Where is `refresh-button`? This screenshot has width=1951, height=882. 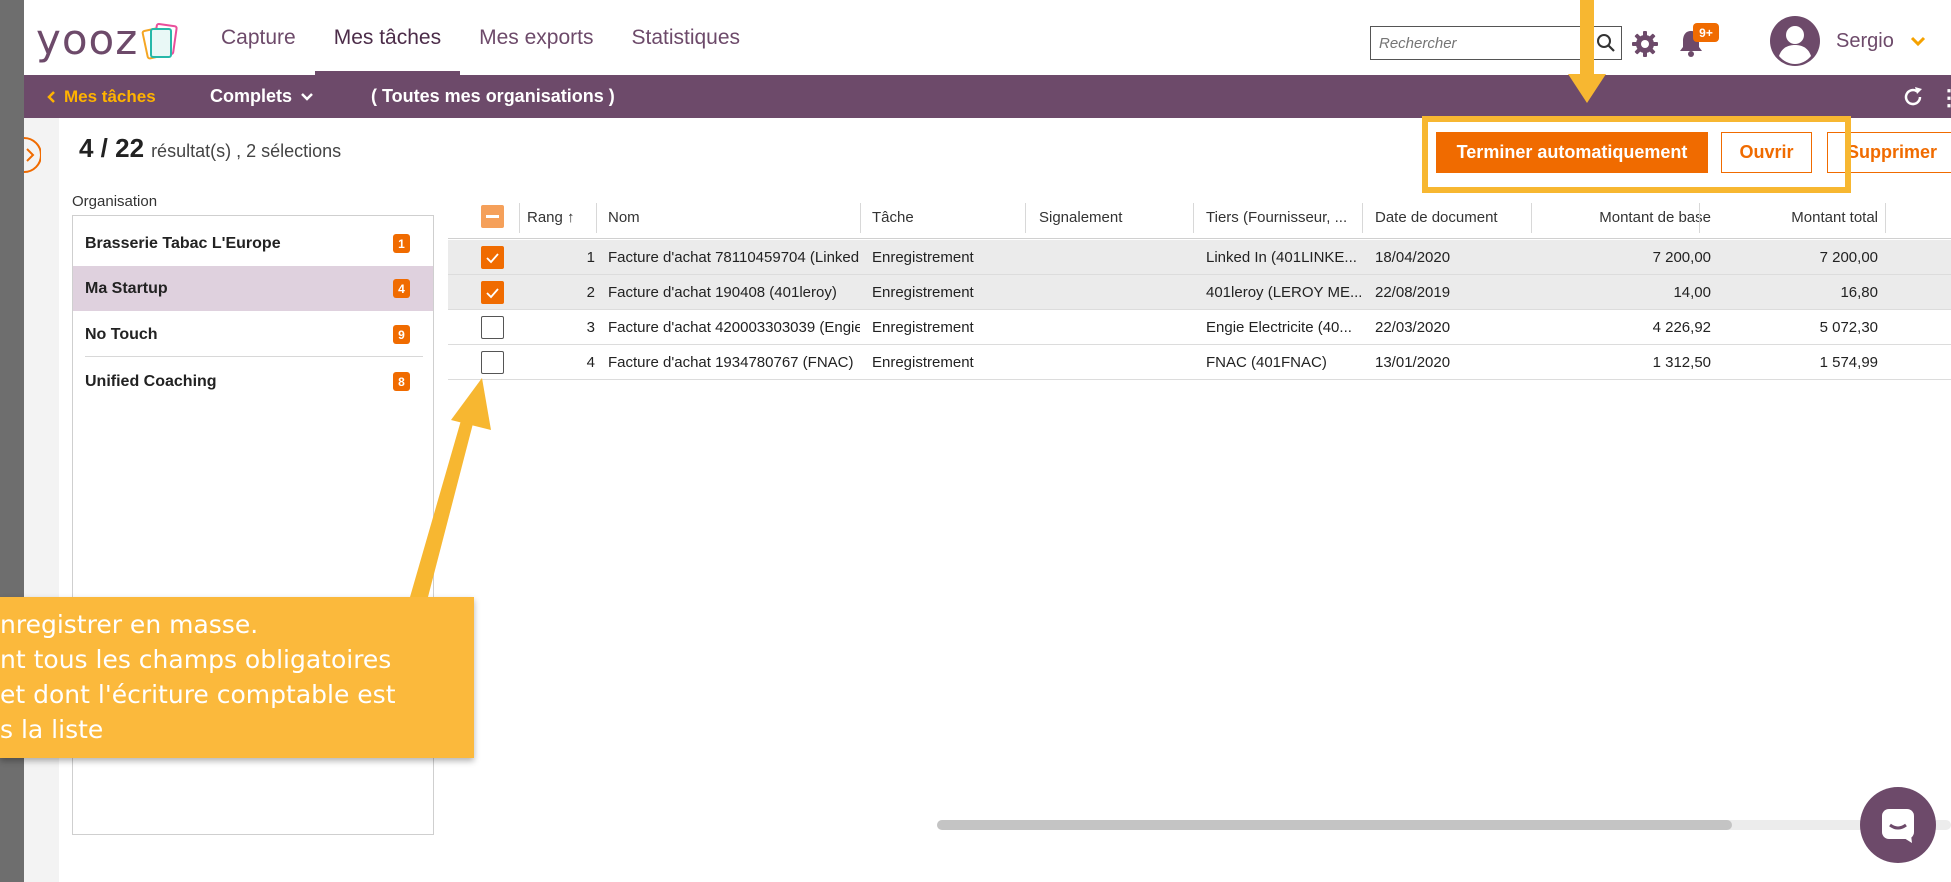
refresh-button is located at coordinates (1913, 97).